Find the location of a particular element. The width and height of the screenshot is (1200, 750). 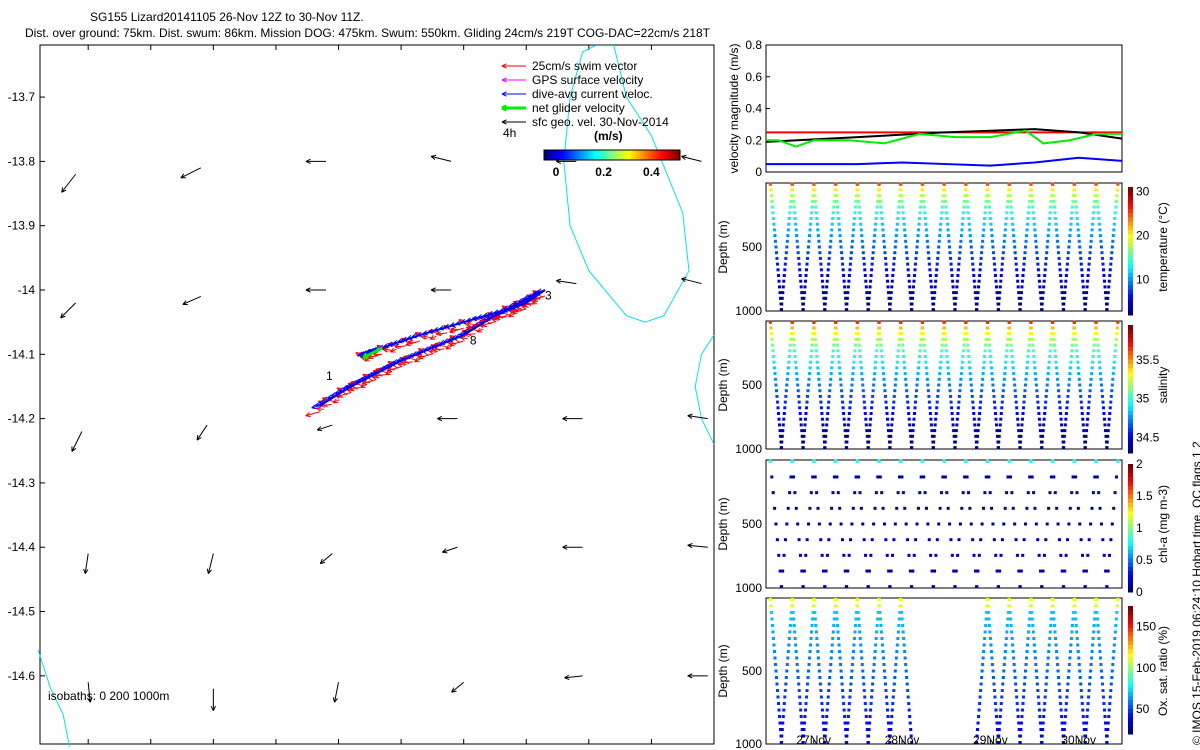

velocity-ylabel: velocity magnitude (m/s) is located at coordinates (734, 108).